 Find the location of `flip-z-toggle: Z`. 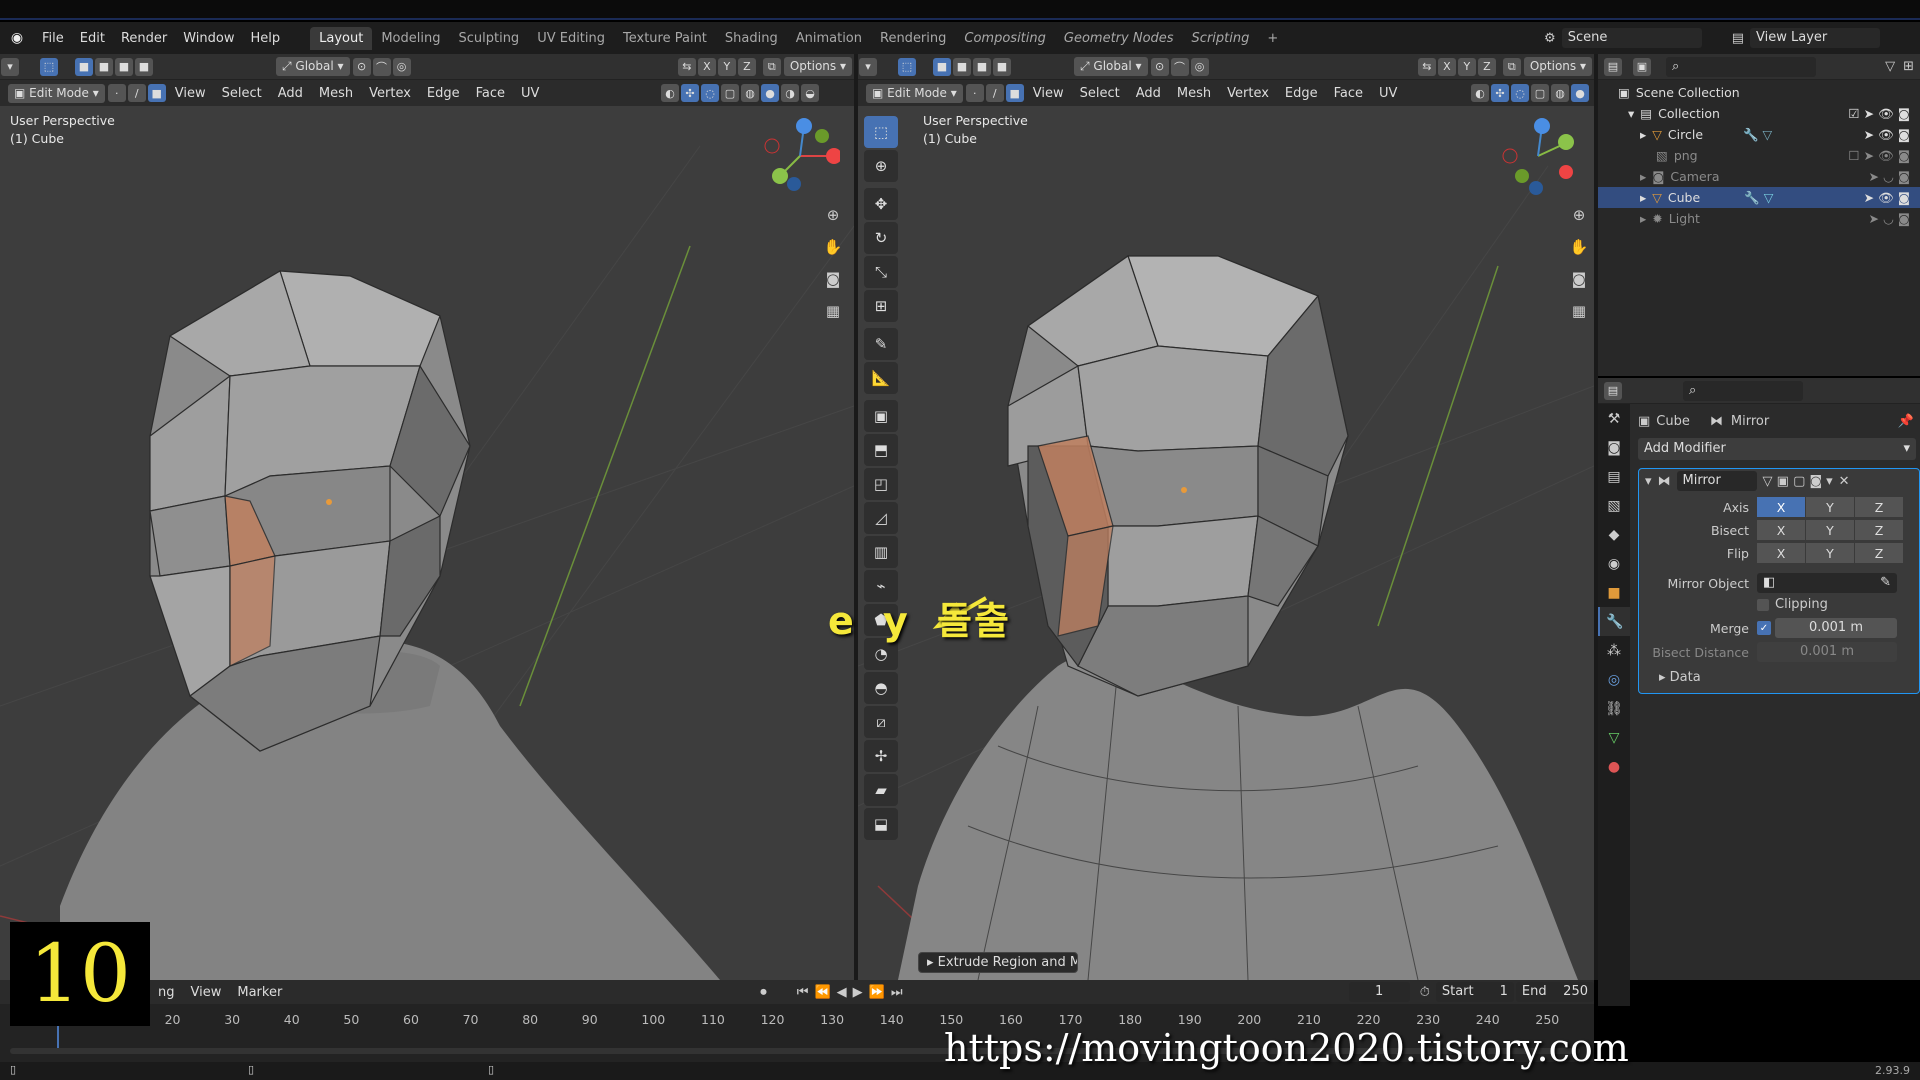

flip-z-toggle: Z is located at coordinates (1879, 553).